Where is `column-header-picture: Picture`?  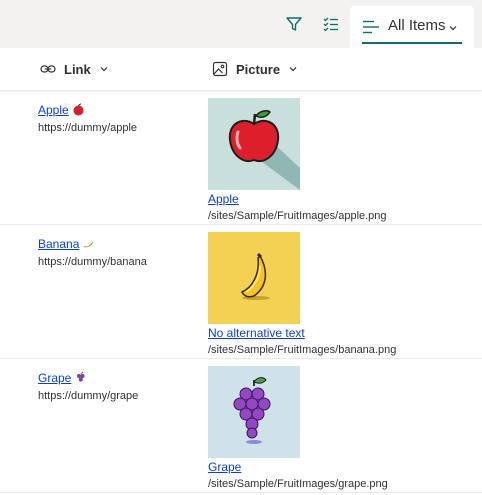
column-header-picture: Picture is located at coordinates (255, 69).